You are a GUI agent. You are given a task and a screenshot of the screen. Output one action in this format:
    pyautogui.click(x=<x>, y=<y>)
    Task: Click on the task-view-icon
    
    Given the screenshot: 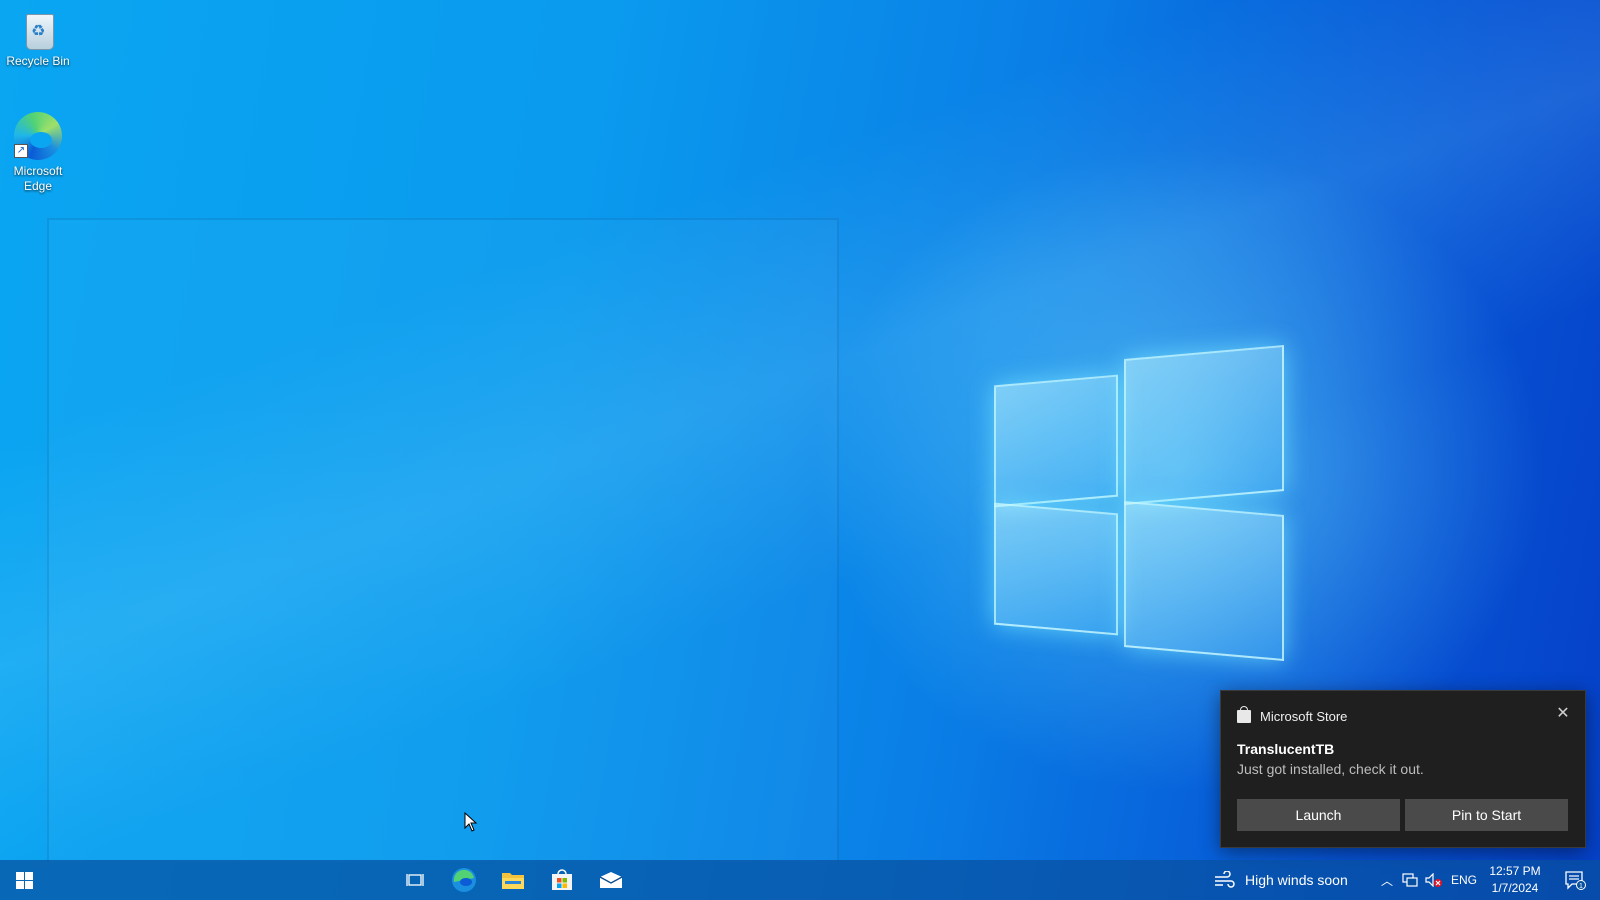 What is the action you would take?
    pyautogui.click(x=415, y=880)
    